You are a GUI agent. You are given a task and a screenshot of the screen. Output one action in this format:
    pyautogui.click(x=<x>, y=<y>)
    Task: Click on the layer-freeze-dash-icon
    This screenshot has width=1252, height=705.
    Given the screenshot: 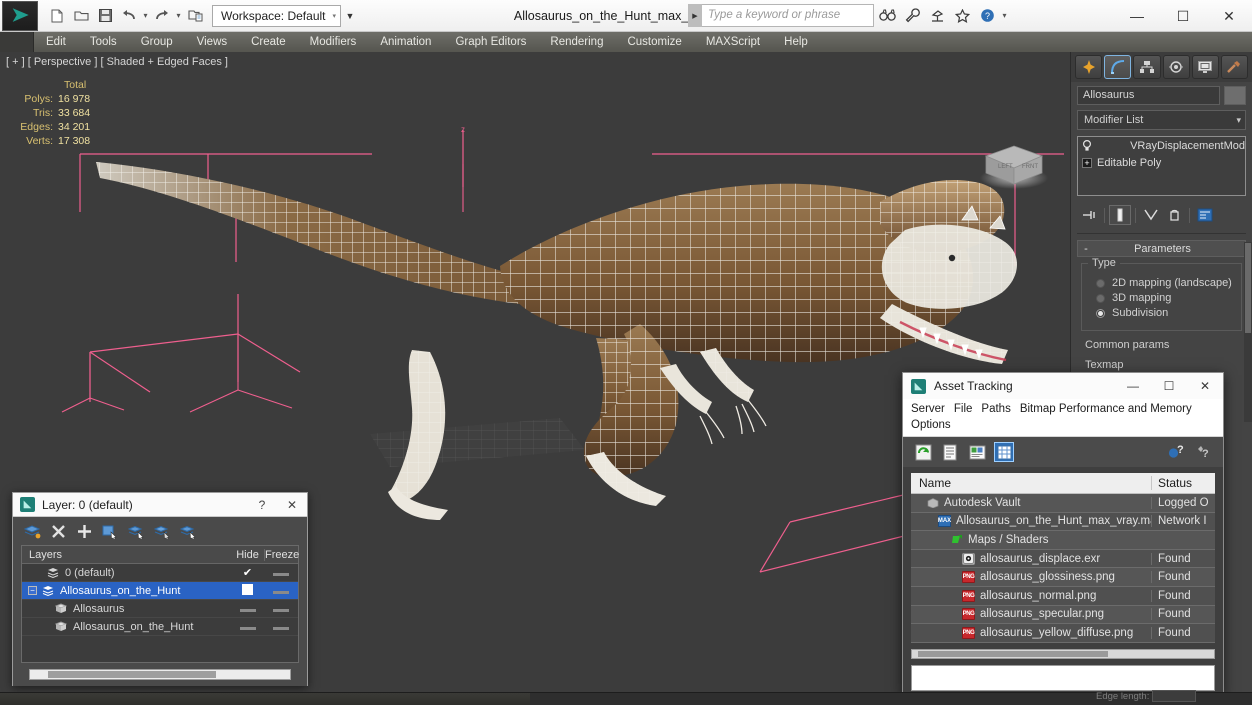 What is the action you would take?
    pyautogui.click(x=281, y=592)
    